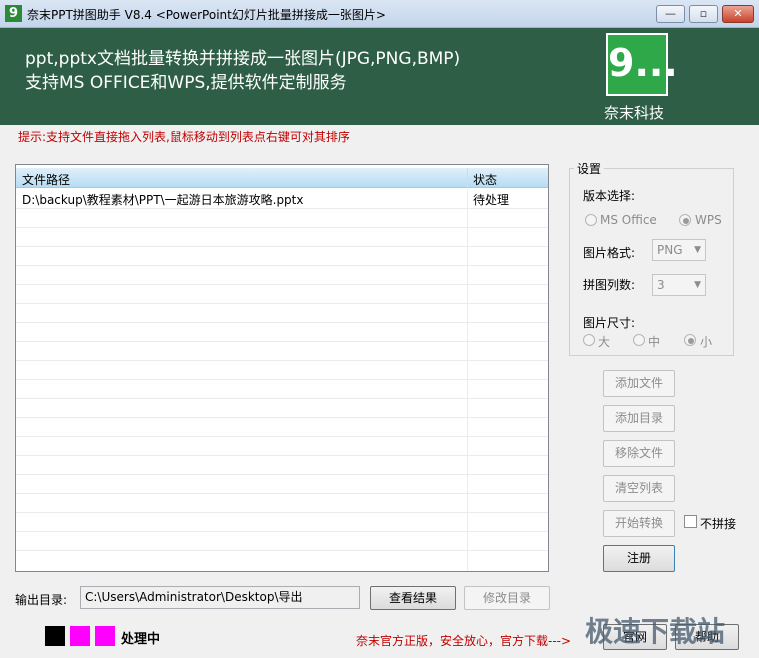 The image size is (759, 658). What do you see at coordinates (507, 598) in the screenshot?
I see `change-dir-button: 修改目录` at bounding box center [507, 598].